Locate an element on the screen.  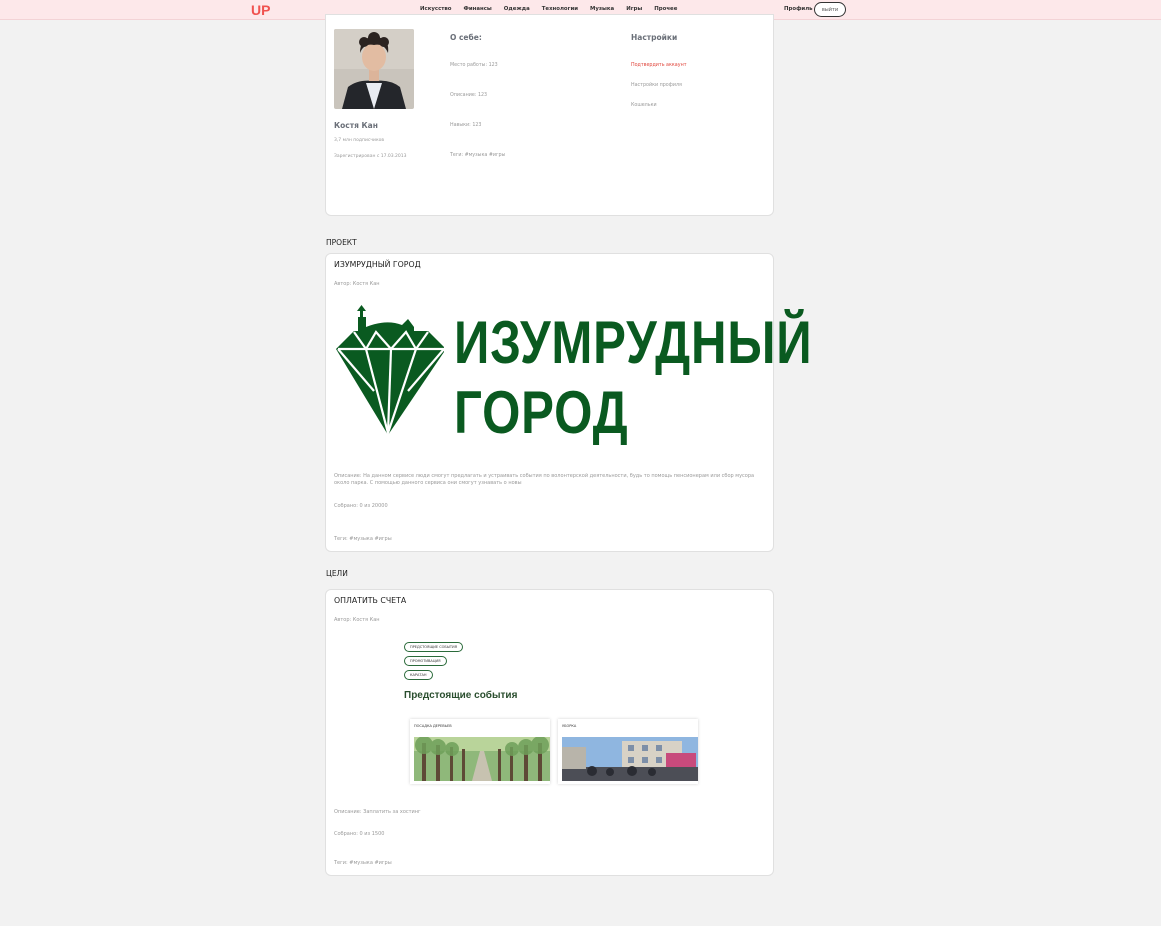
emerald-gem-icon is located at coordinates (390, 371).